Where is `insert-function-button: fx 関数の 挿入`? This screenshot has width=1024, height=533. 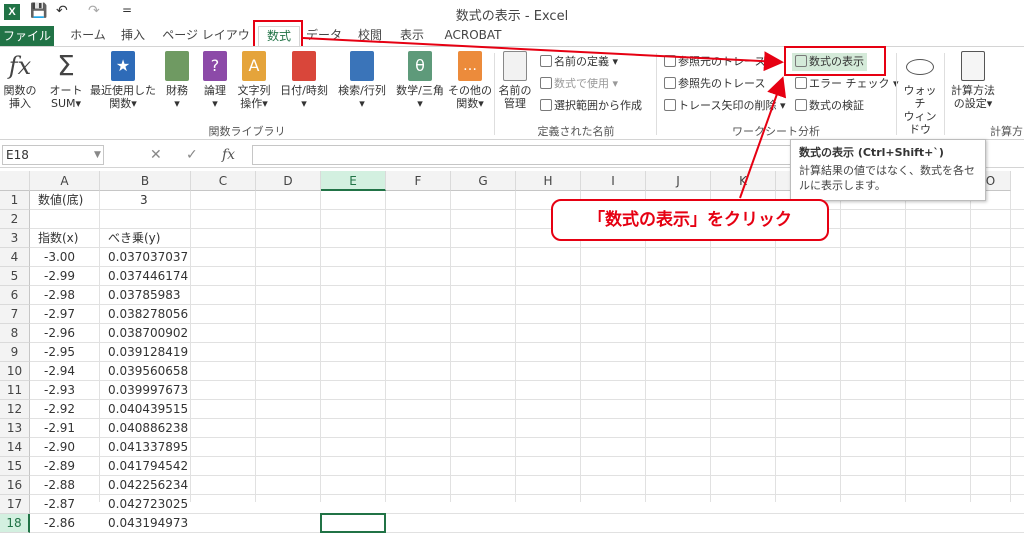 insert-function-button: fx 関数の 挿入 is located at coordinates (20, 80).